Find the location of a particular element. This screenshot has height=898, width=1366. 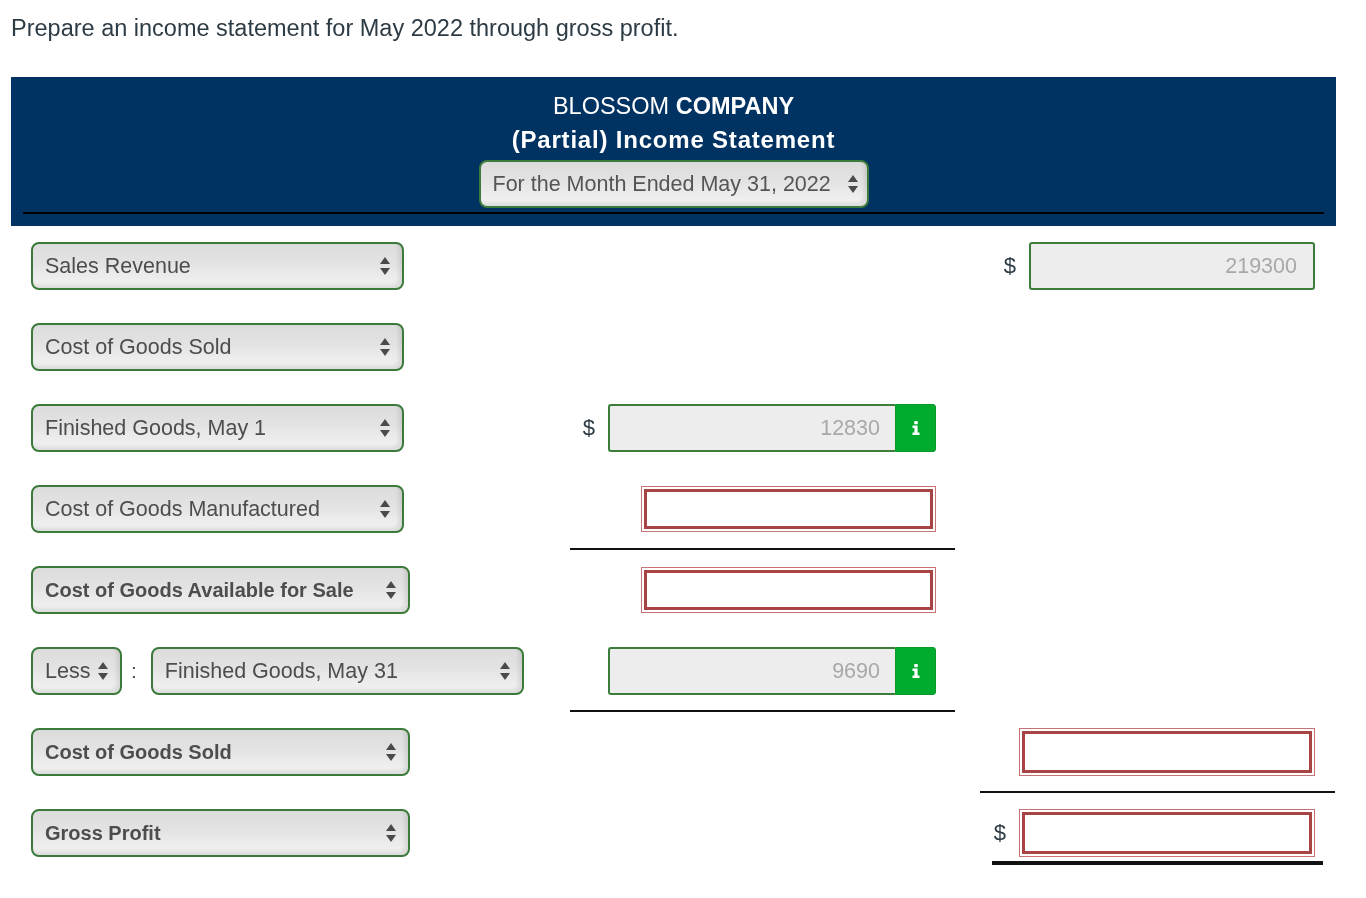

period-dropdown: For the Month Ended May 31, 2022 is located at coordinates (673, 184).